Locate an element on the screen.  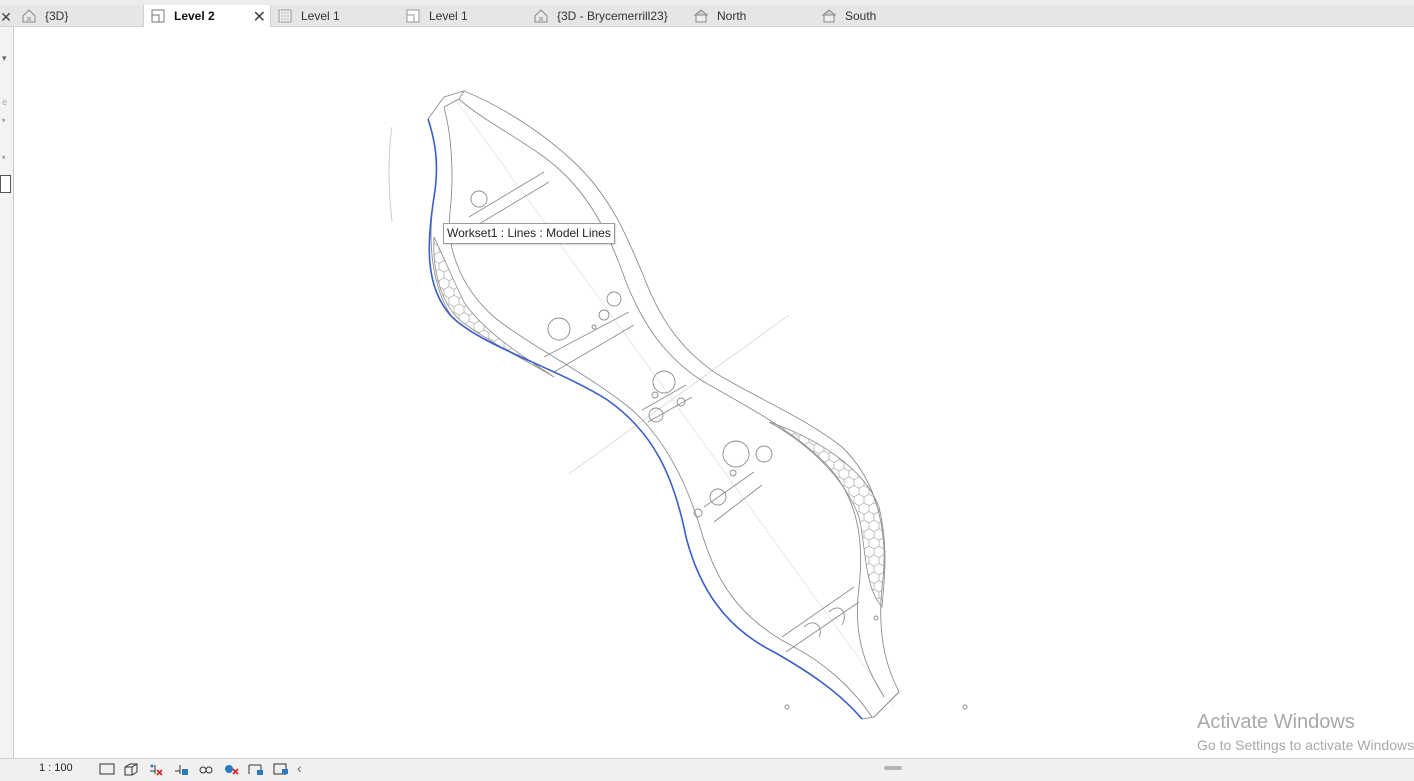
tab-3d: {3D} is located at coordinates (79, 16).